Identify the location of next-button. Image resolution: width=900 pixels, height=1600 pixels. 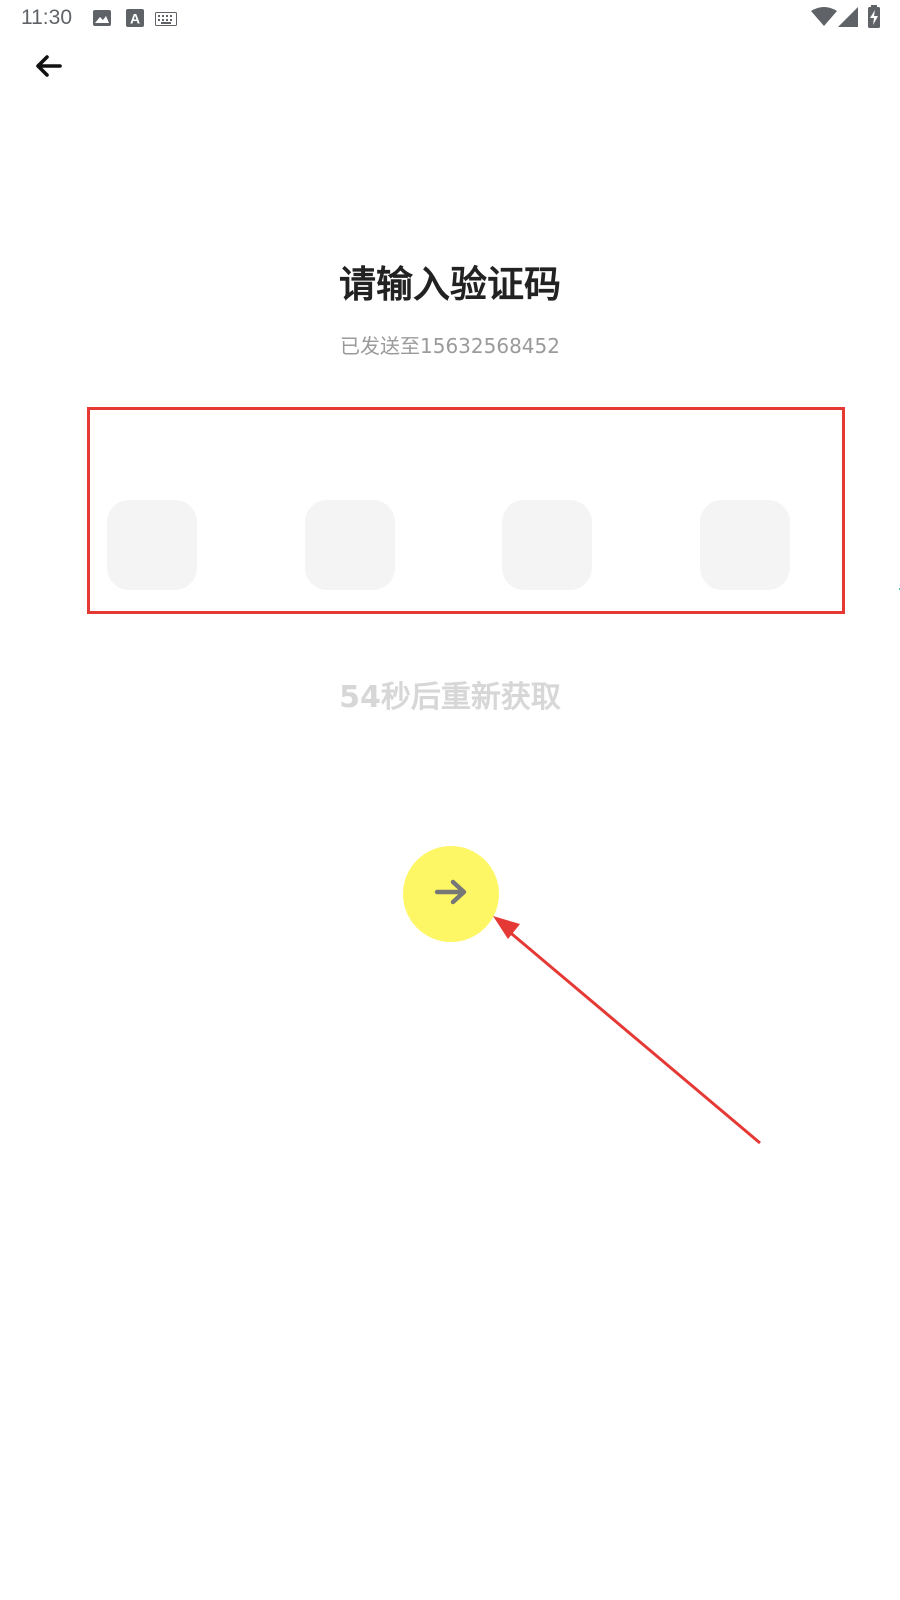
(451, 894).